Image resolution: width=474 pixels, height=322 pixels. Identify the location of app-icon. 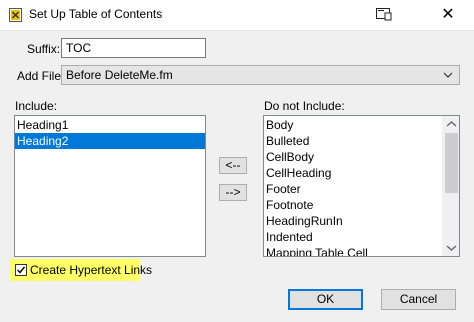
(15, 15).